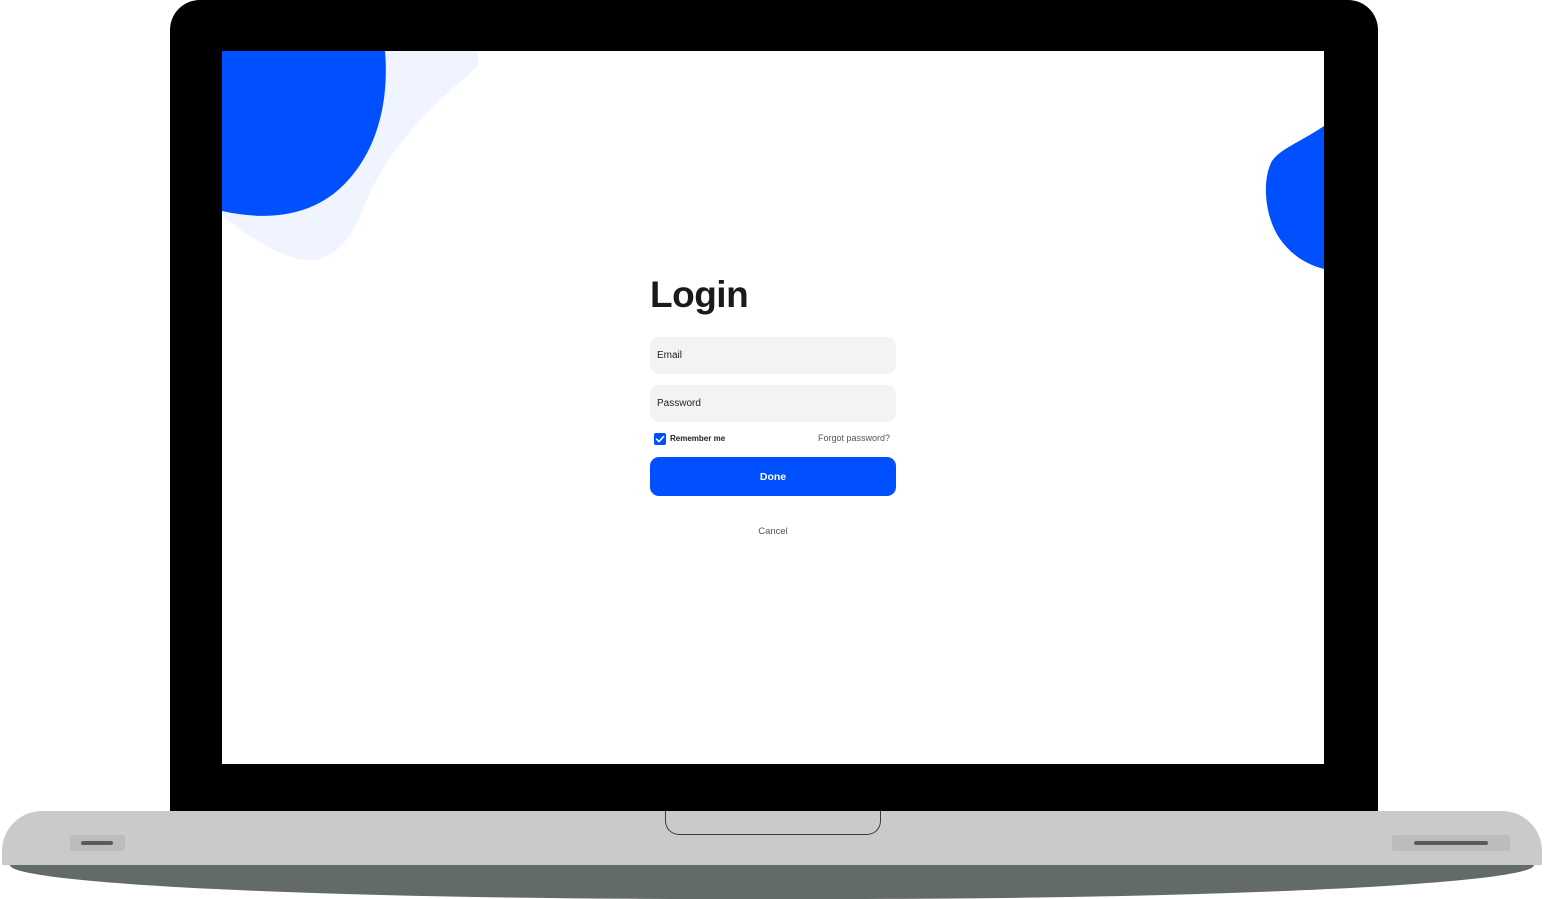 This screenshot has width=1544, height=899. What do you see at coordinates (773, 355) in the screenshot?
I see `email-field: Email` at bounding box center [773, 355].